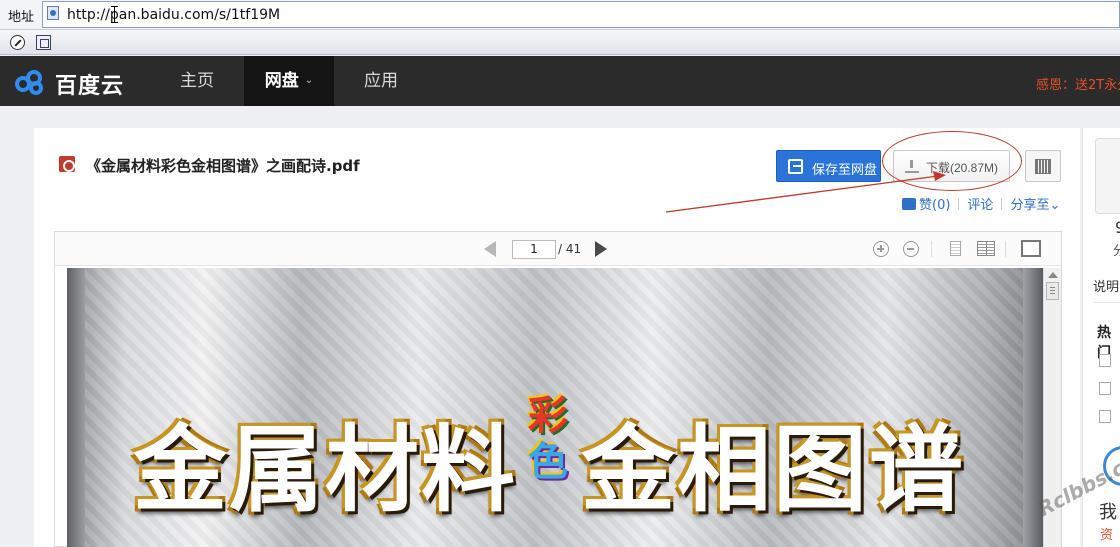  Describe the element at coordinates (1052, 291) in the screenshot. I see `scroll-thumb` at that location.